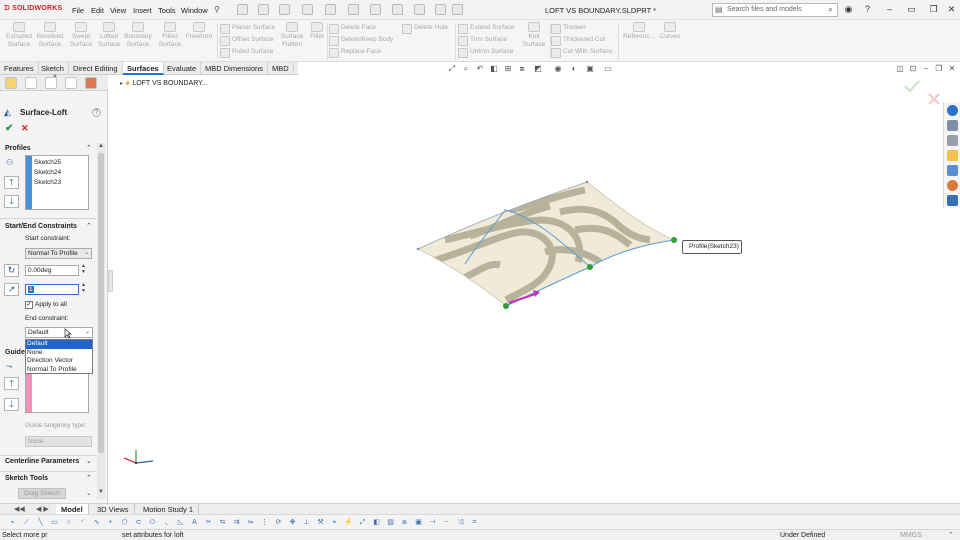 This screenshot has width=960, height=540. What do you see at coordinates (418, 522) in the screenshot?
I see `block-icon: ▣` at bounding box center [418, 522].